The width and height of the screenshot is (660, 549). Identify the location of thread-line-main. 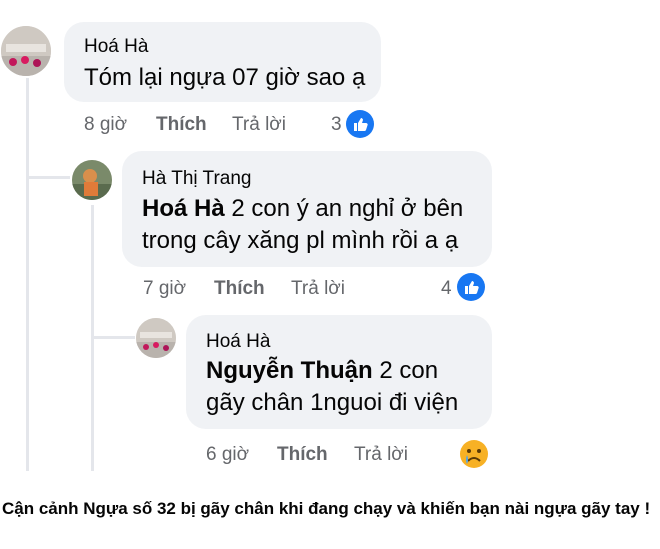
(27, 274).